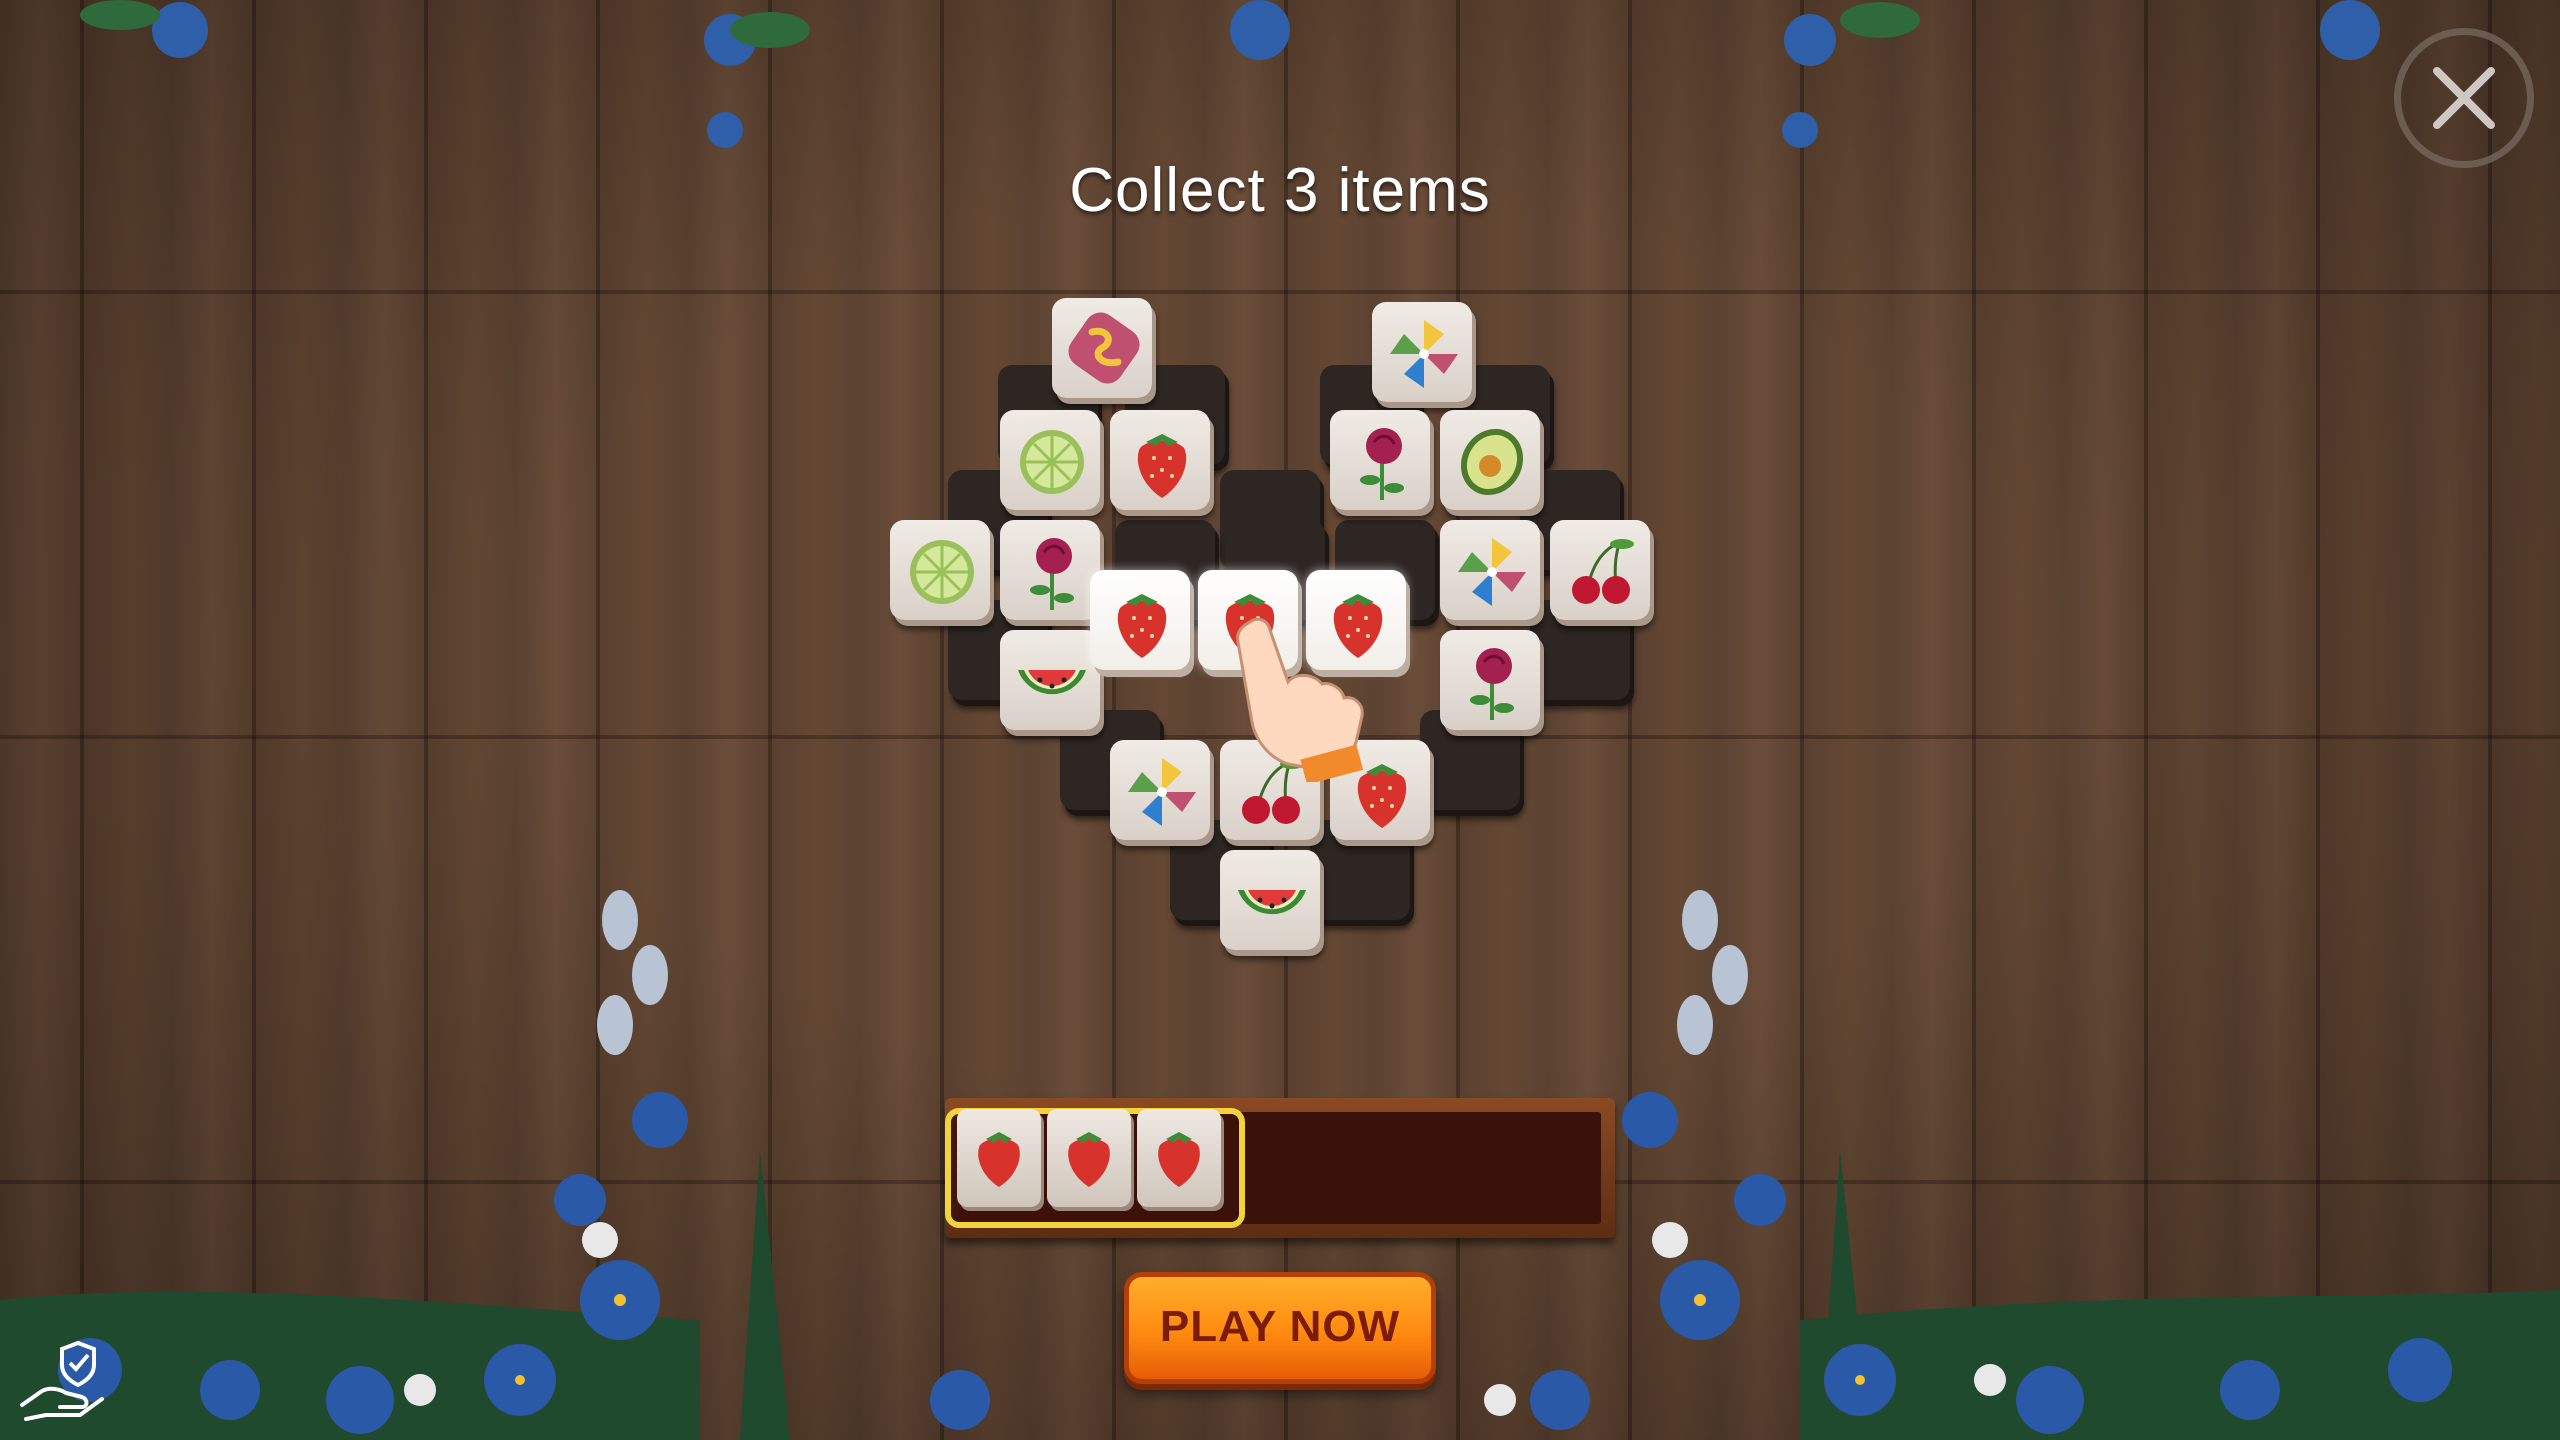 This screenshot has width=2560, height=1440. I want to click on tile-cherry, so click(1602, 574).